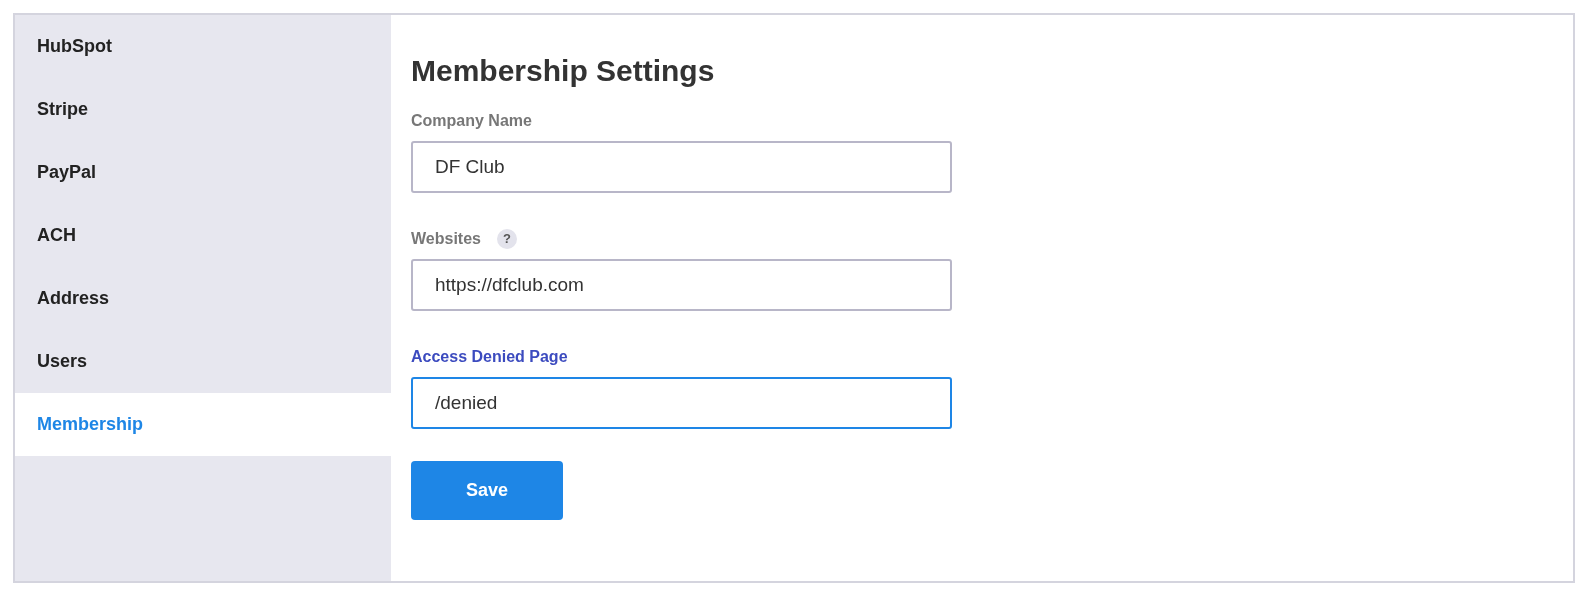  What do you see at coordinates (446, 239) in the screenshot?
I see `field-label: Websites` at bounding box center [446, 239].